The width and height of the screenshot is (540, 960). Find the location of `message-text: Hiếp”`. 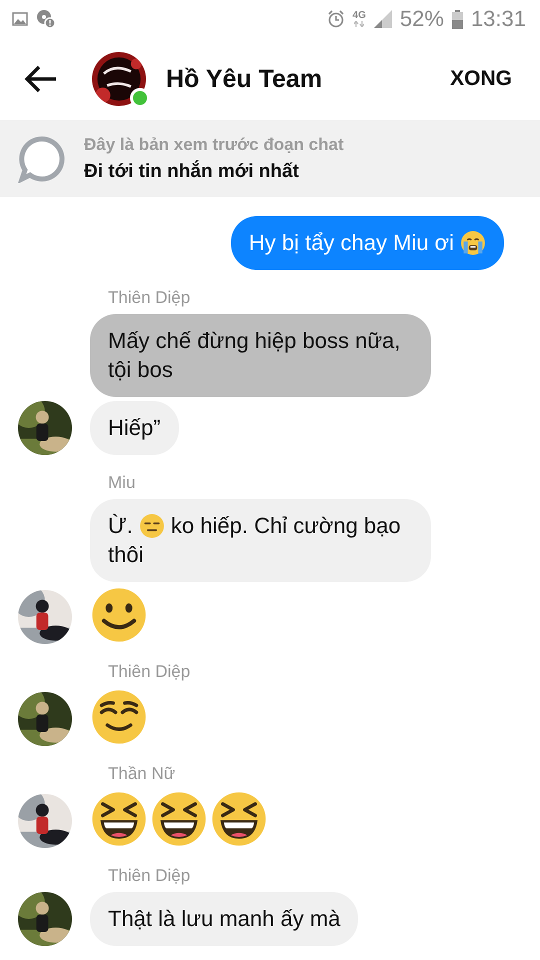

message-text: Hiếp” is located at coordinates (134, 428).